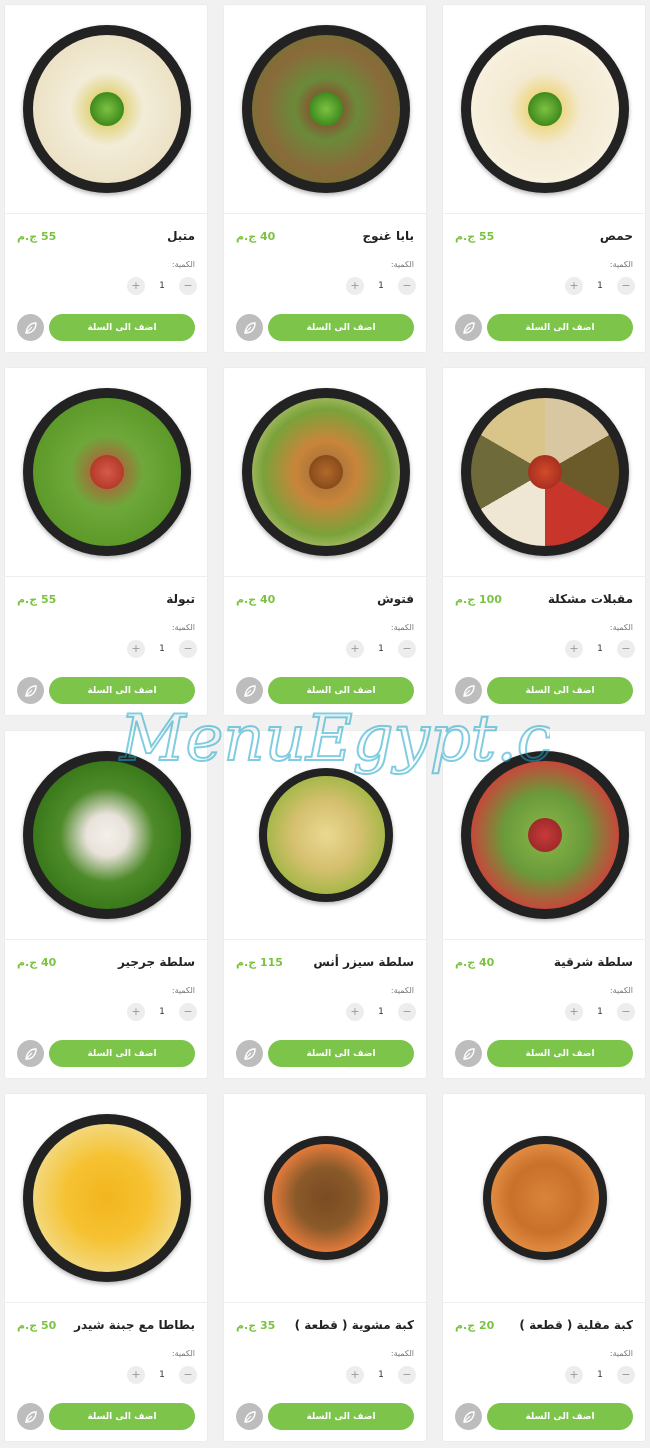  What do you see at coordinates (478, 599) in the screenshot?
I see `item-price: 100 ج.م` at bounding box center [478, 599].